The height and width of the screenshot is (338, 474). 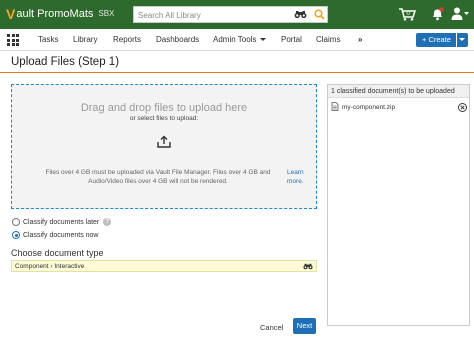 What do you see at coordinates (291, 39) in the screenshot?
I see `nav-item-portal: Portal` at bounding box center [291, 39].